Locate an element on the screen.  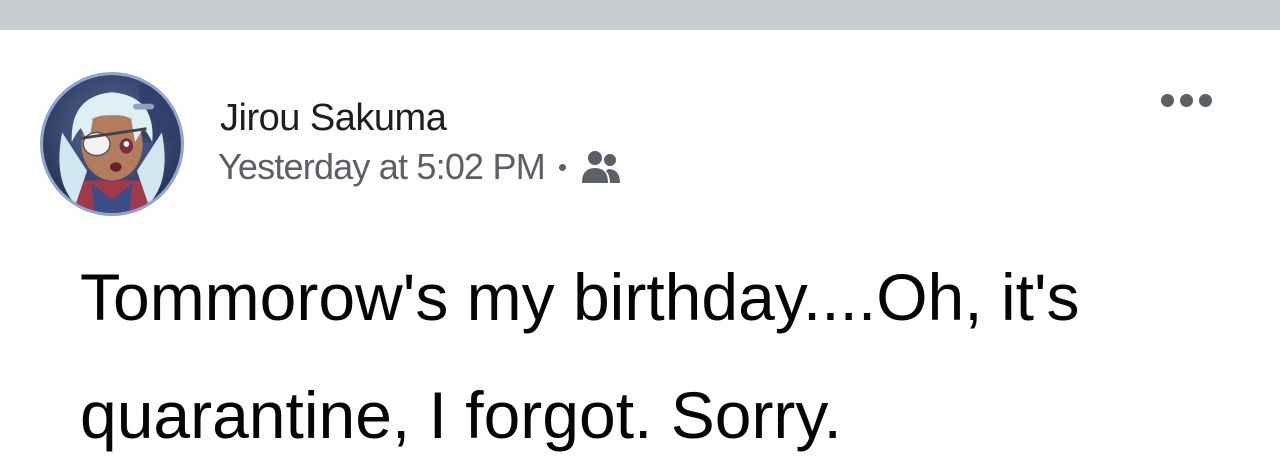
avatar-image is located at coordinates (112, 144).